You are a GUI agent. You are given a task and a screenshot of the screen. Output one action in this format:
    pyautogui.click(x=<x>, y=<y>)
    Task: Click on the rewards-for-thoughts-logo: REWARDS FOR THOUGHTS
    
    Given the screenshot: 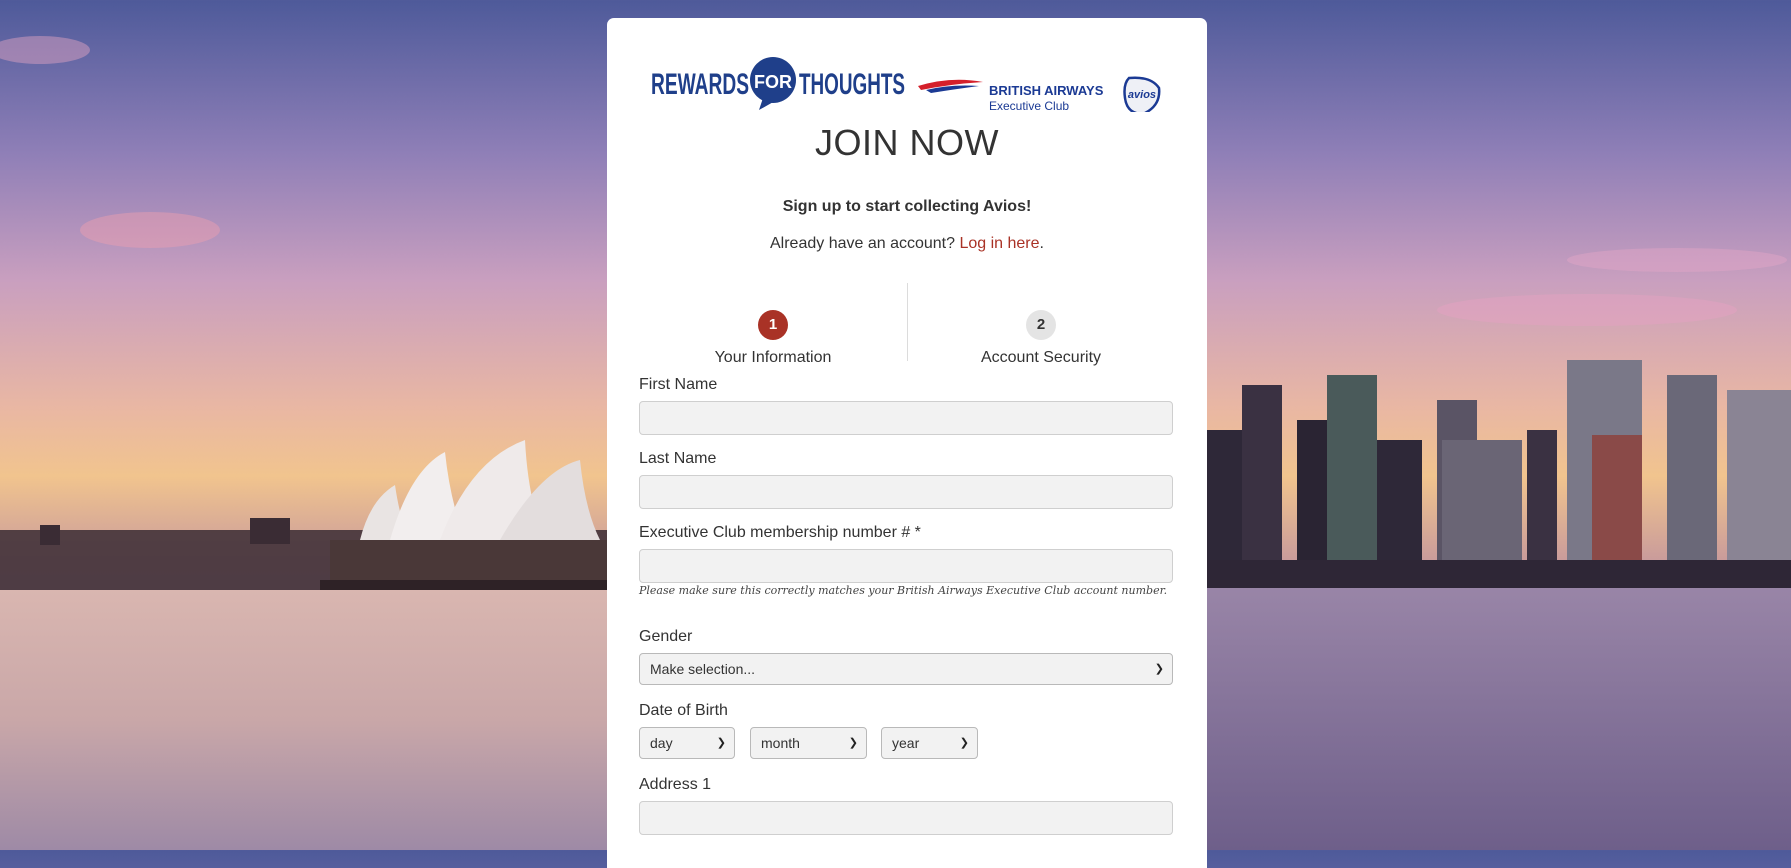 What is the action you would take?
    pyautogui.click(x=778, y=83)
    